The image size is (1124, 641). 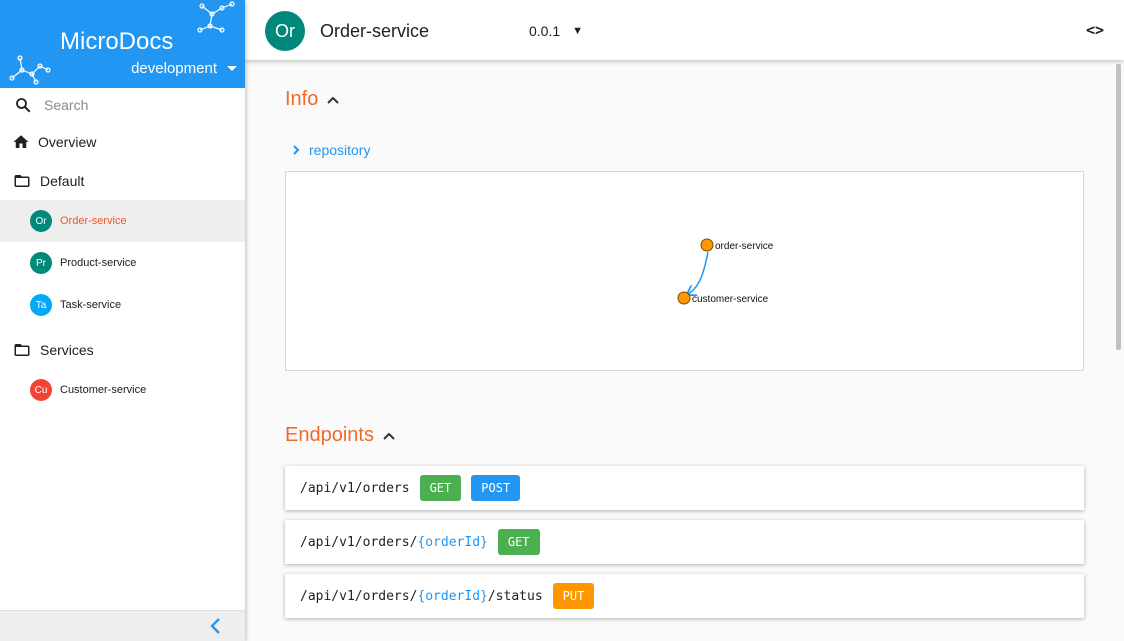 I want to click on scrollbar, so click(x=1118, y=207).